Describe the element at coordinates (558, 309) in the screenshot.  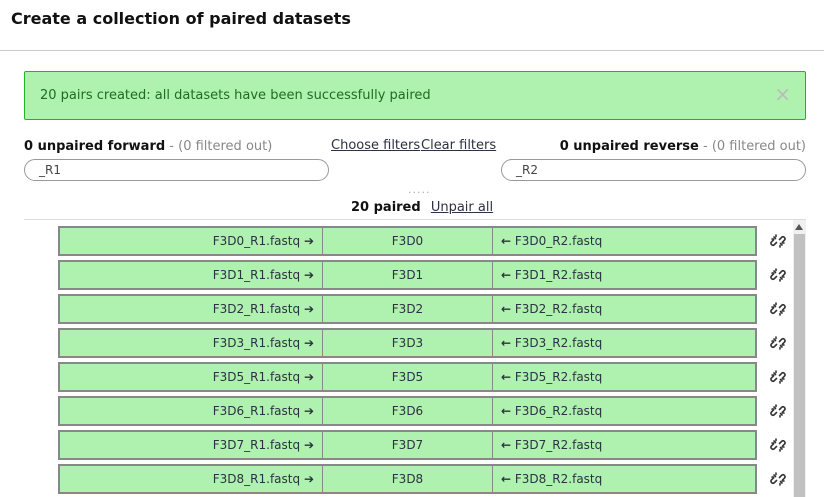
I see `reverse-dataset-name: F3D2_R2.fastq` at that location.